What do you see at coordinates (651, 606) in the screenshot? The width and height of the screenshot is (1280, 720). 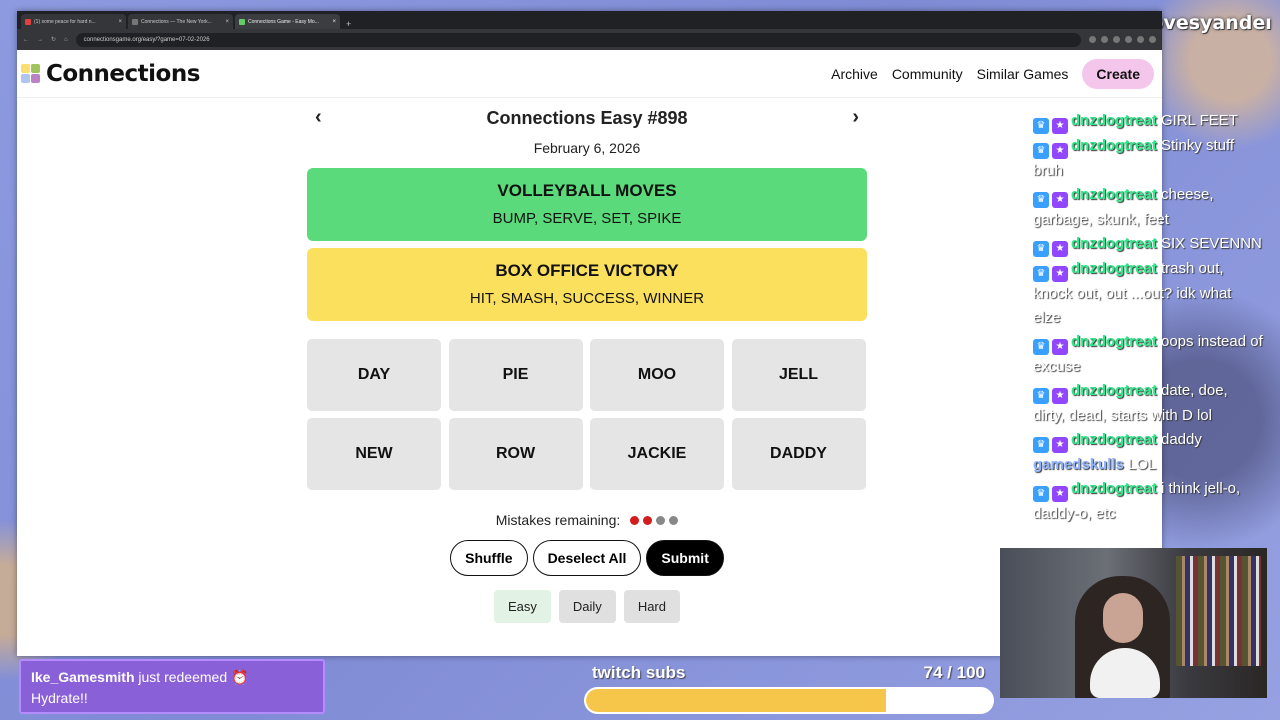 I see `mode-hard: Hard` at bounding box center [651, 606].